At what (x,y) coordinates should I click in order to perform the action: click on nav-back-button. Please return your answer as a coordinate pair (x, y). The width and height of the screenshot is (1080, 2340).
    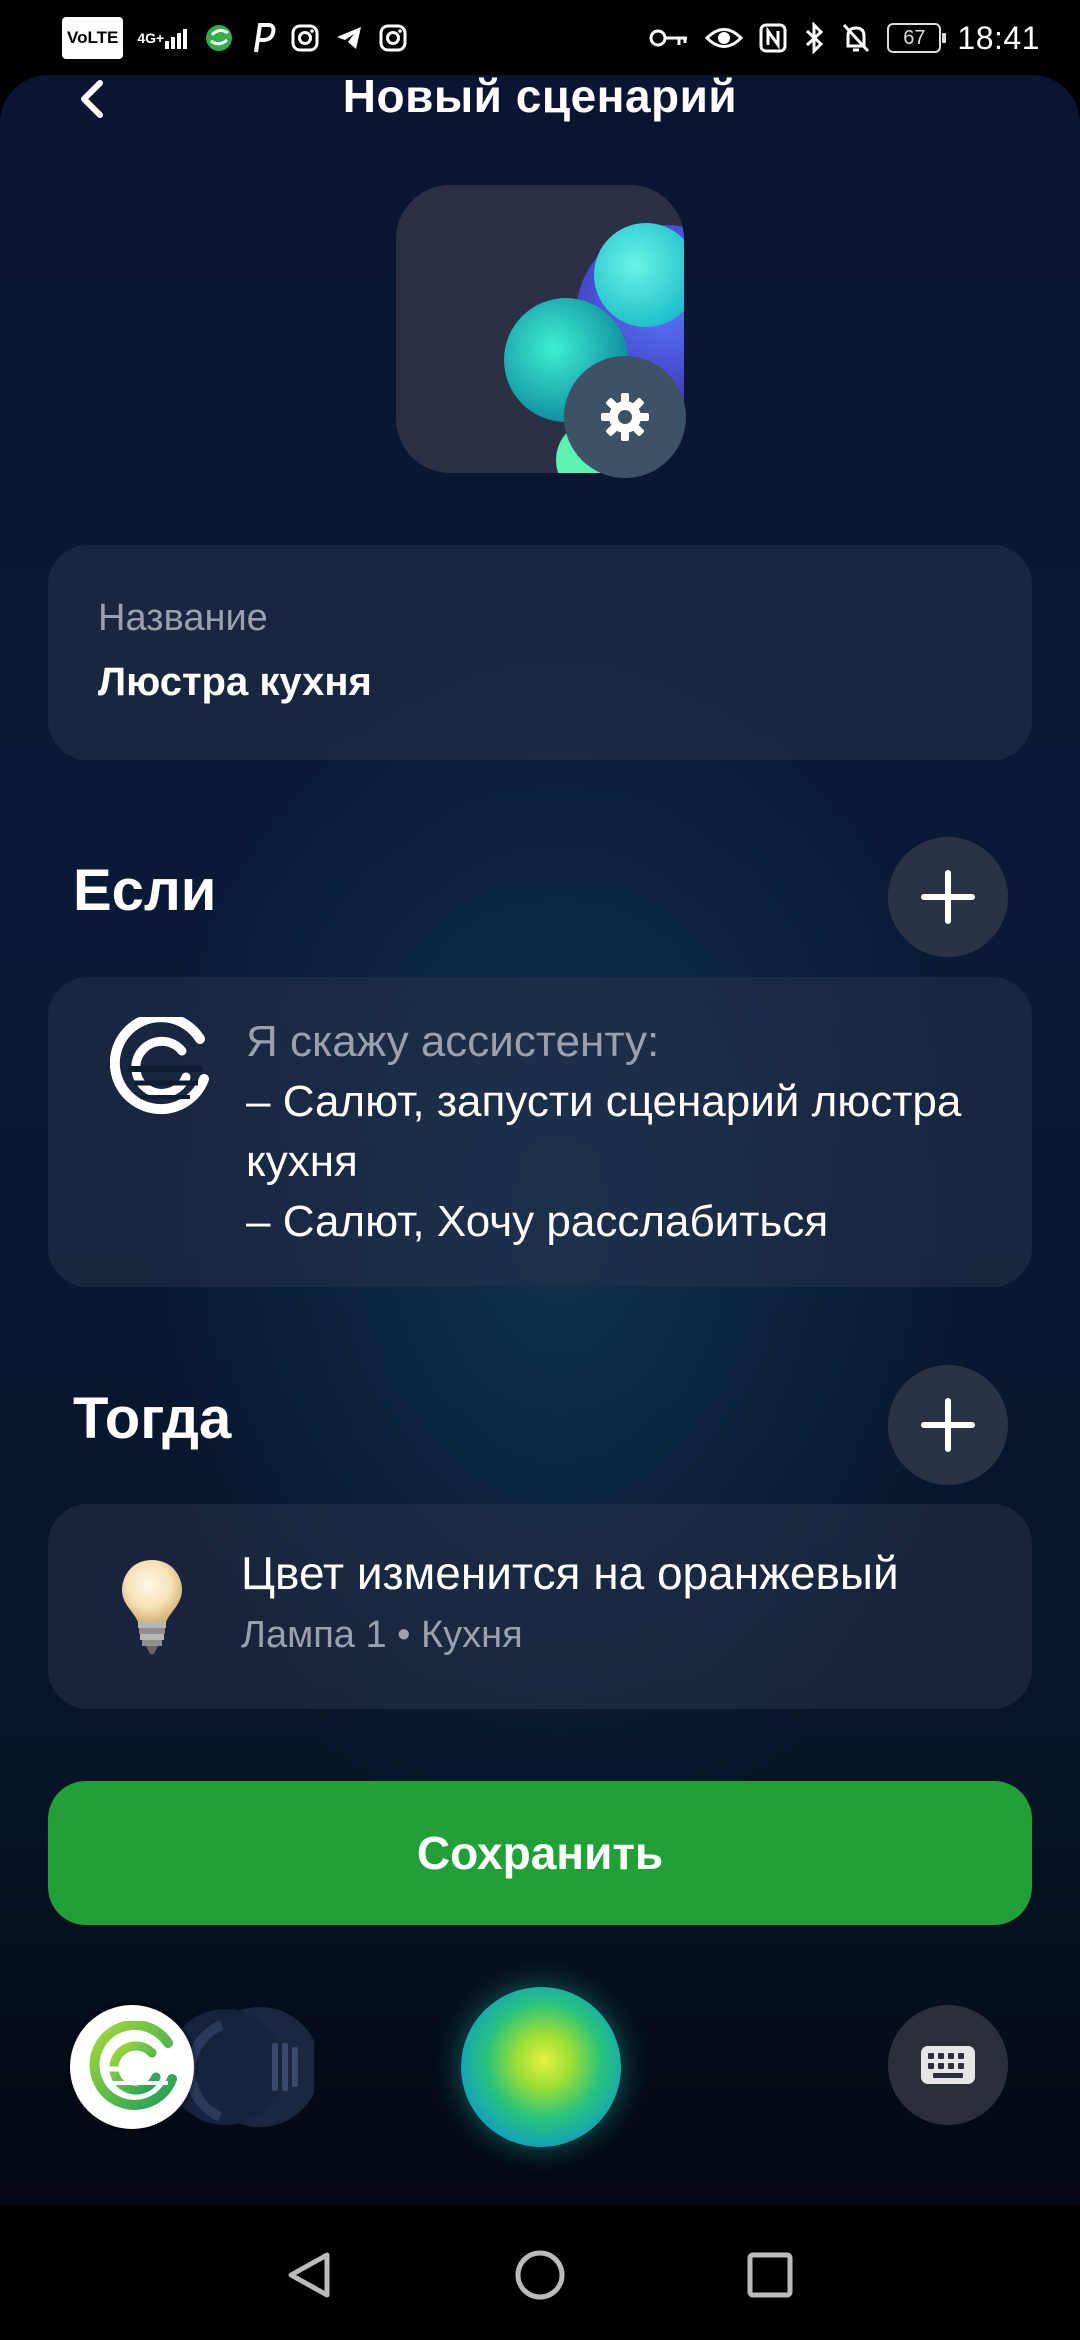
    Looking at the image, I should click on (309, 2275).